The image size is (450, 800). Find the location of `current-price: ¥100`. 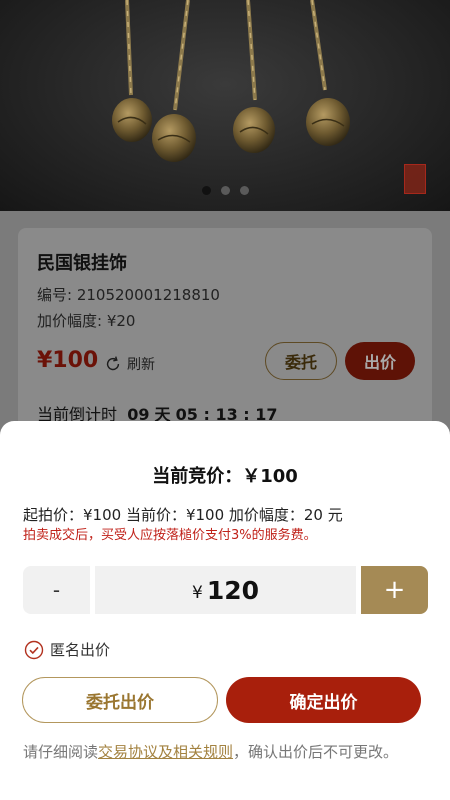

current-price: ¥100 is located at coordinates (68, 360).